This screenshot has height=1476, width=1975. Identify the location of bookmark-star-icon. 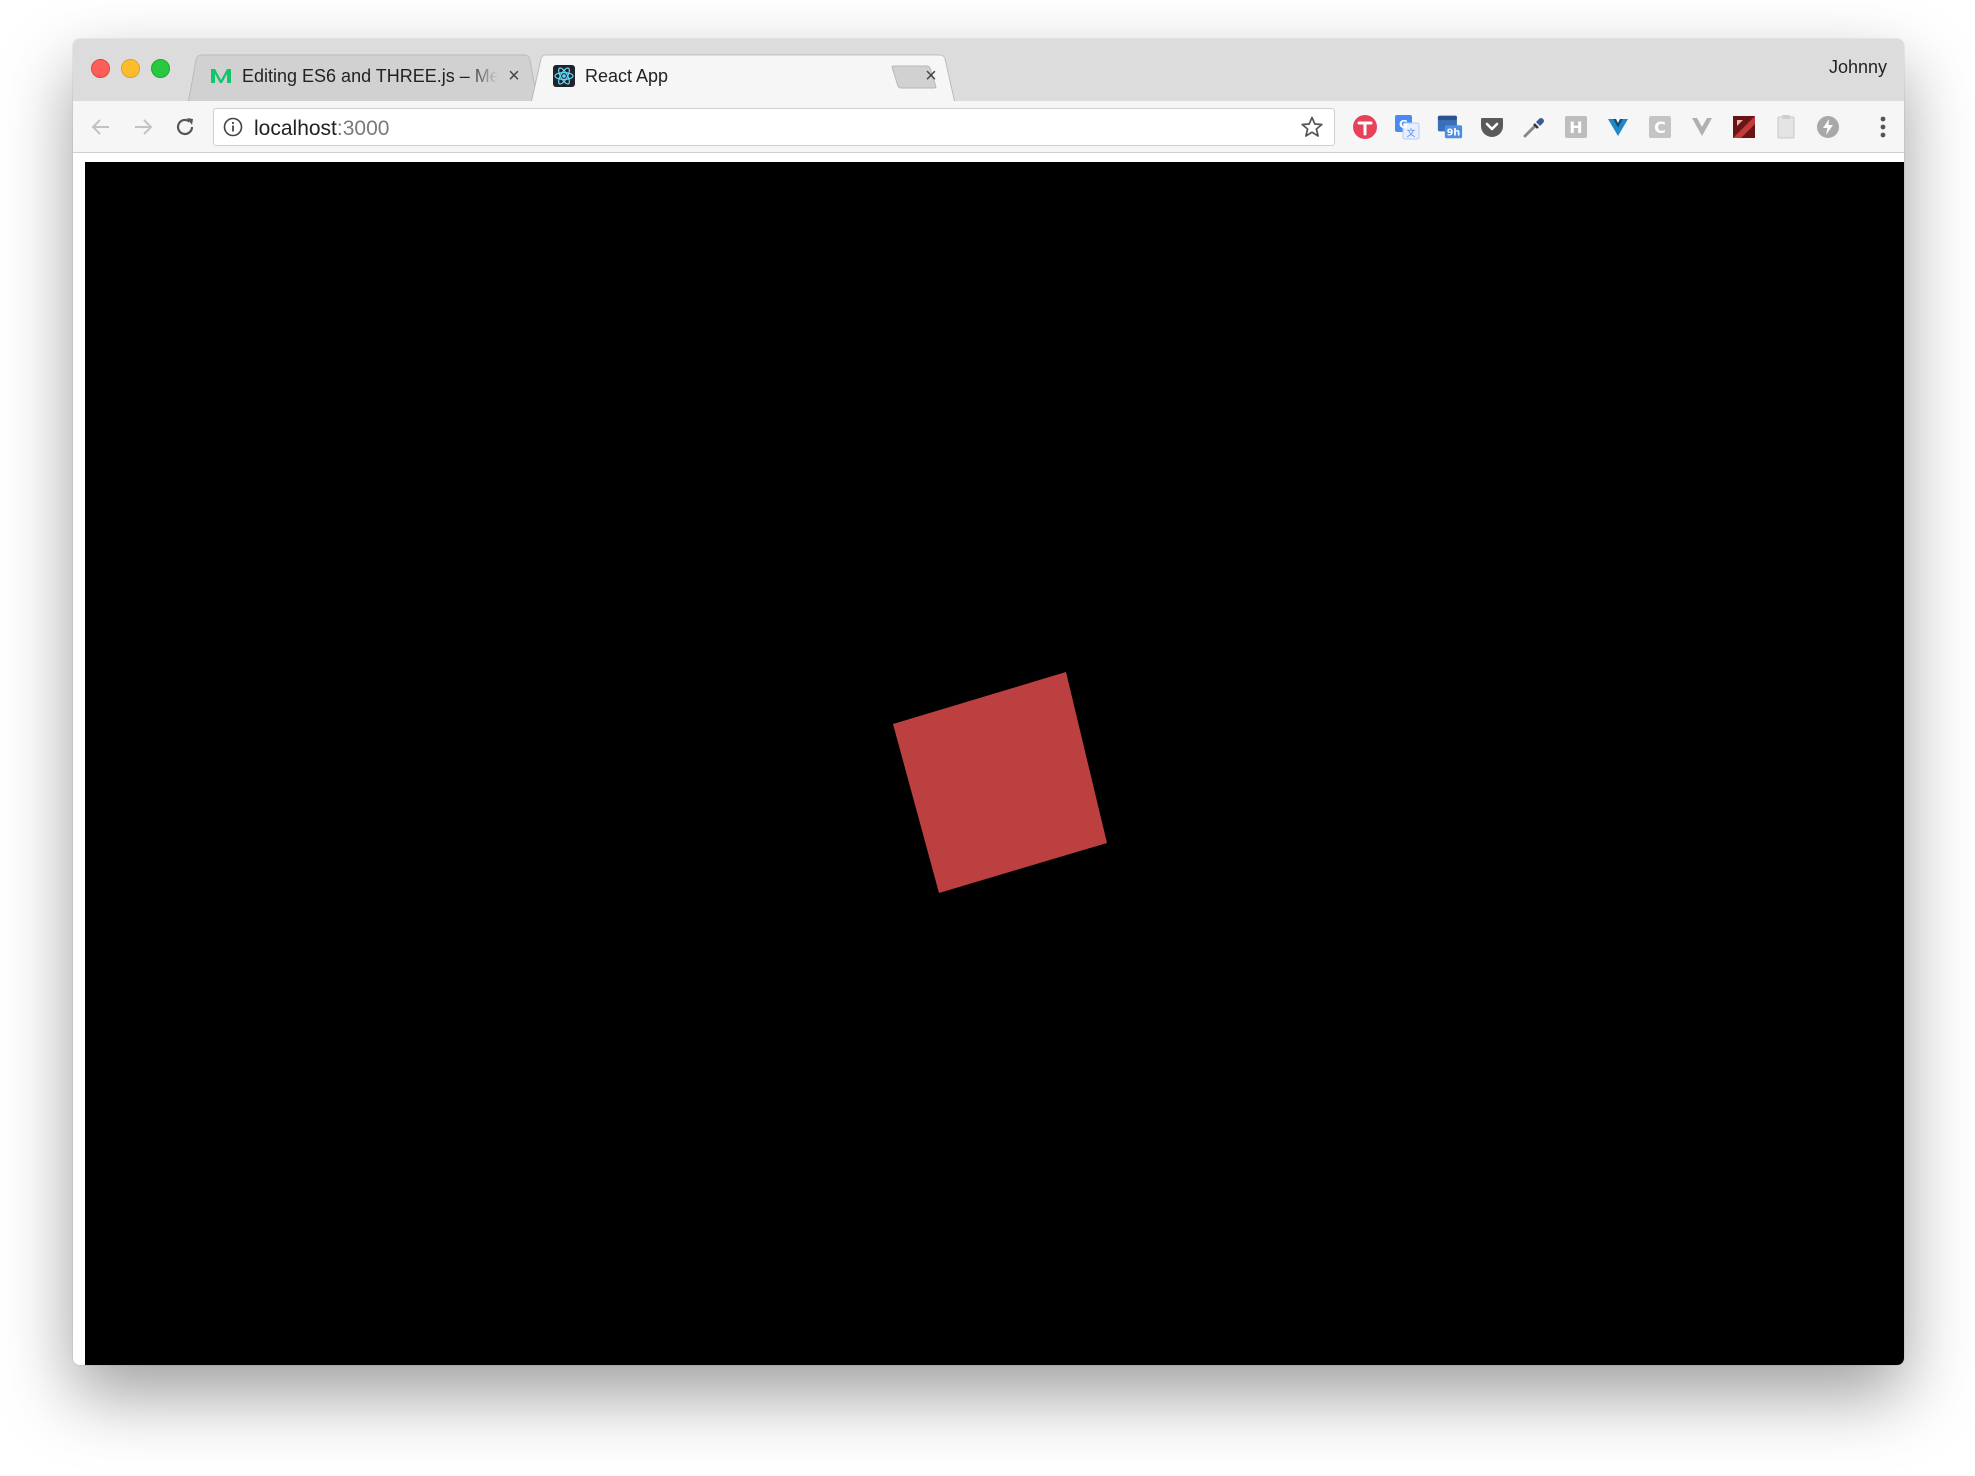
(1312, 127).